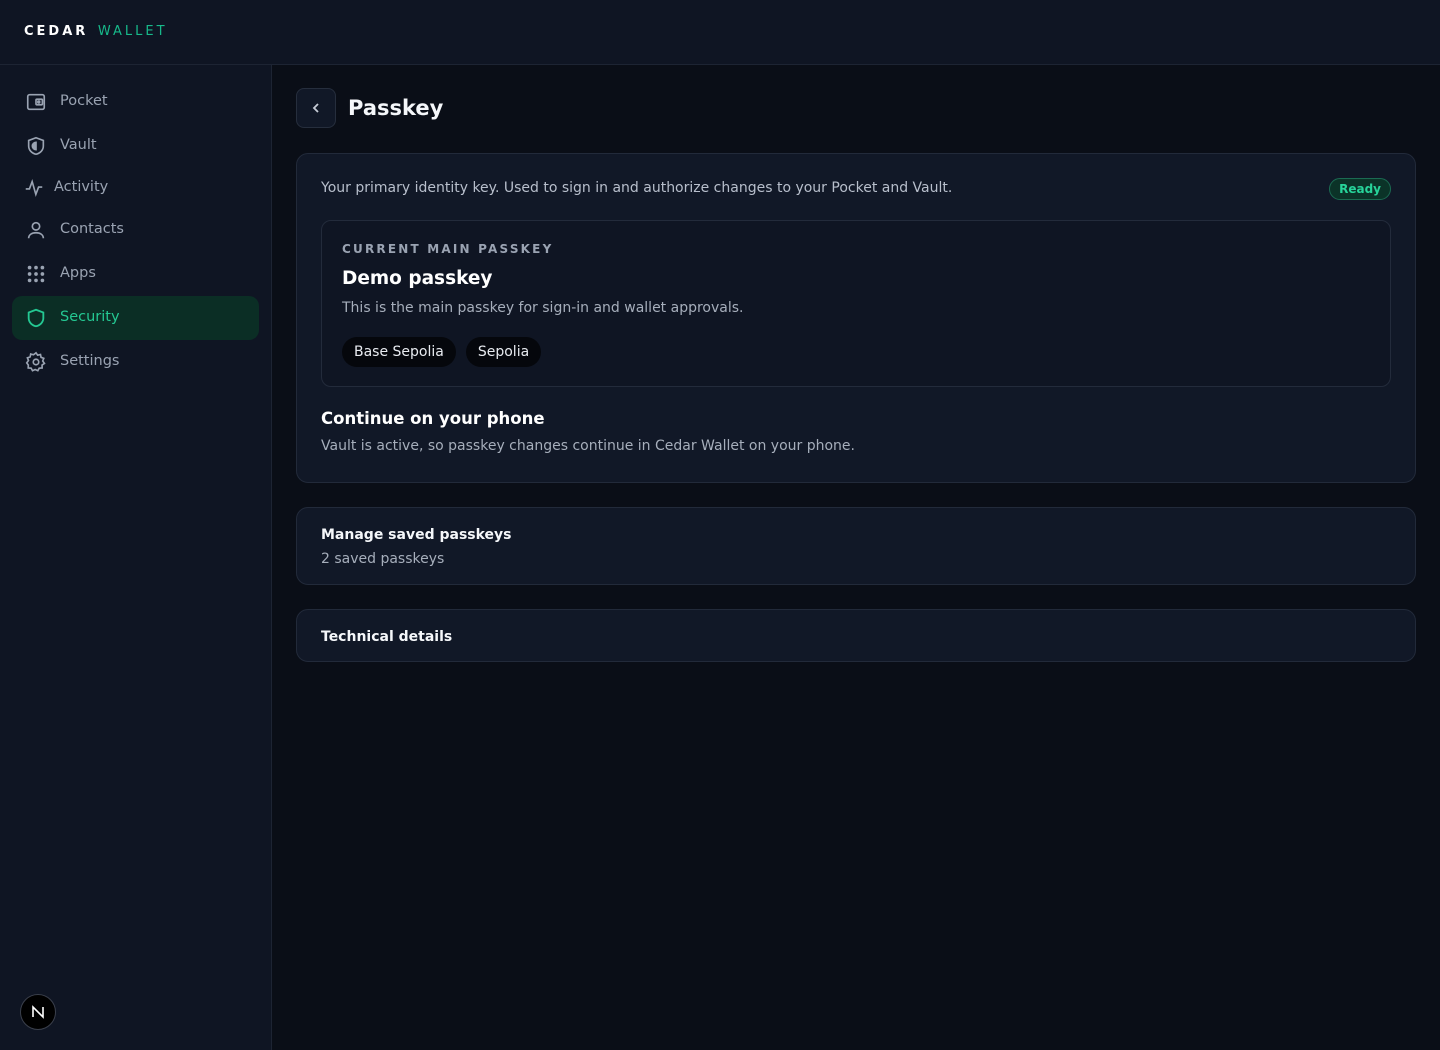 The height and width of the screenshot is (1050, 1440). I want to click on network-chip: Base Sepolia, so click(399, 352).